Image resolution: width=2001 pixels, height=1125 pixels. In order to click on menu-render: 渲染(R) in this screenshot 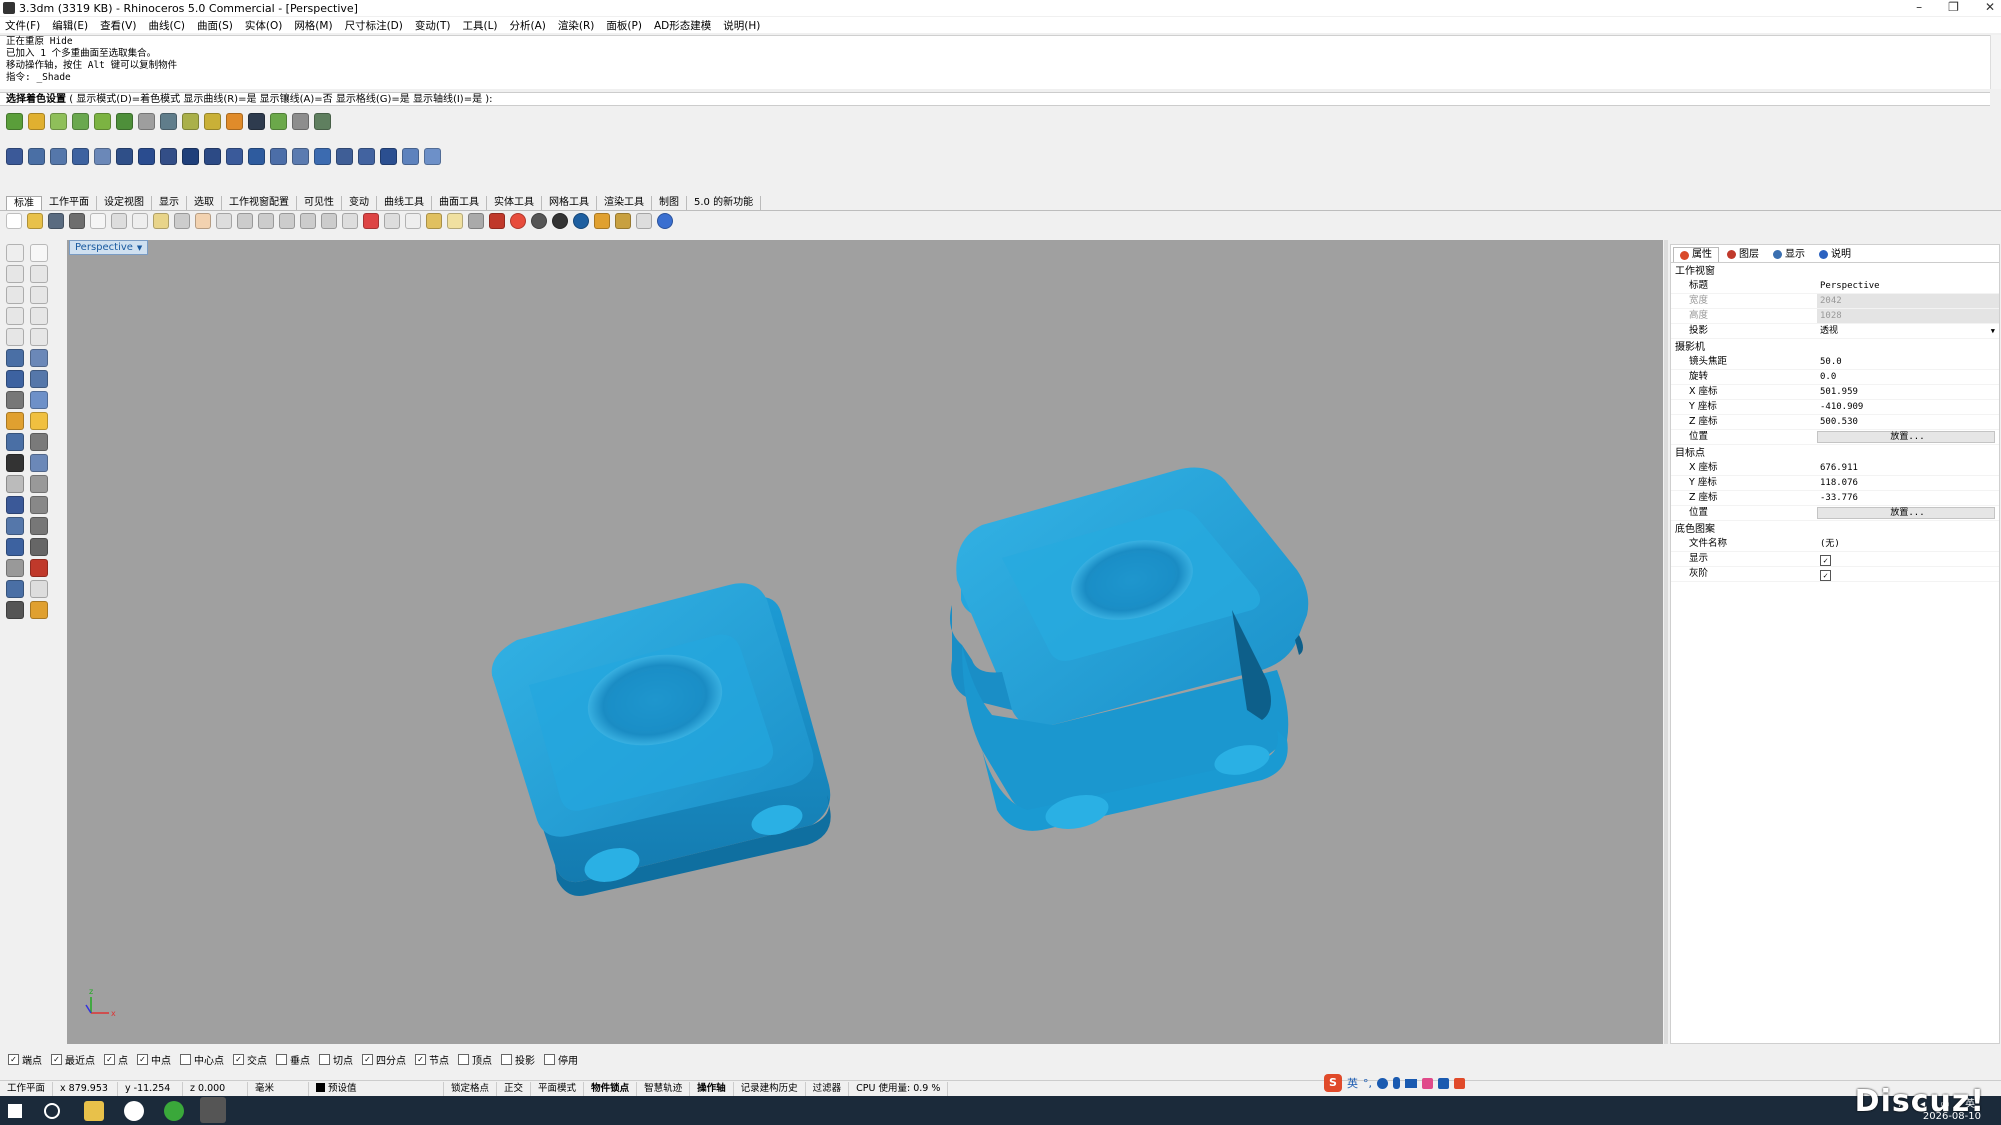, I will do `click(576, 25)`.